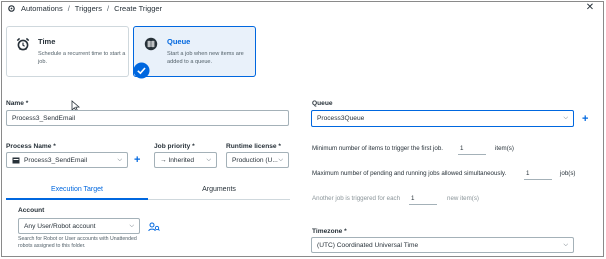 The height and width of the screenshot is (259, 606). What do you see at coordinates (42, 8) in the screenshot?
I see `breadcrumb-automations: Automations` at bounding box center [42, 8].